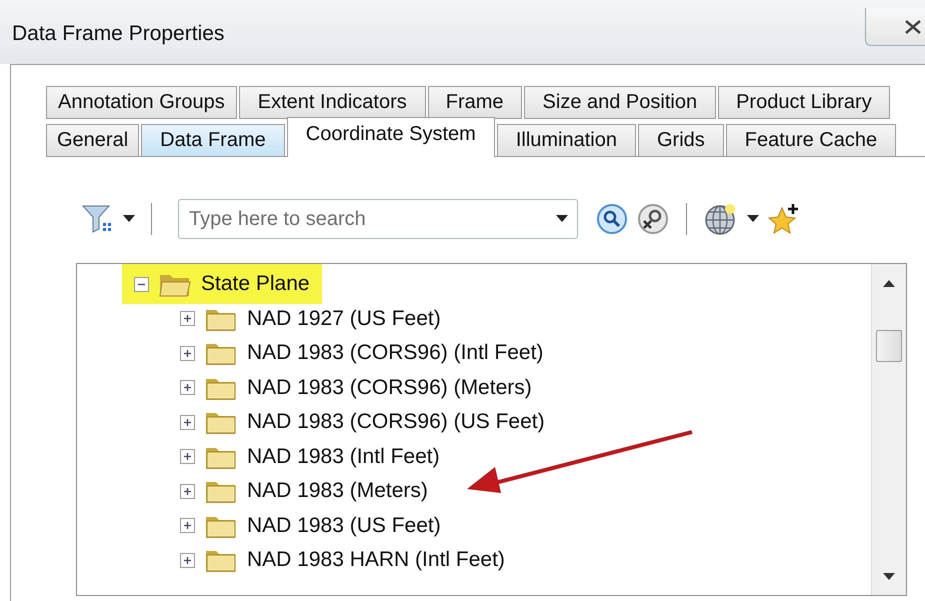 The width and height of the screenshot is (925, 601). I want to click on tab: Size and Position, so click(620, 102).